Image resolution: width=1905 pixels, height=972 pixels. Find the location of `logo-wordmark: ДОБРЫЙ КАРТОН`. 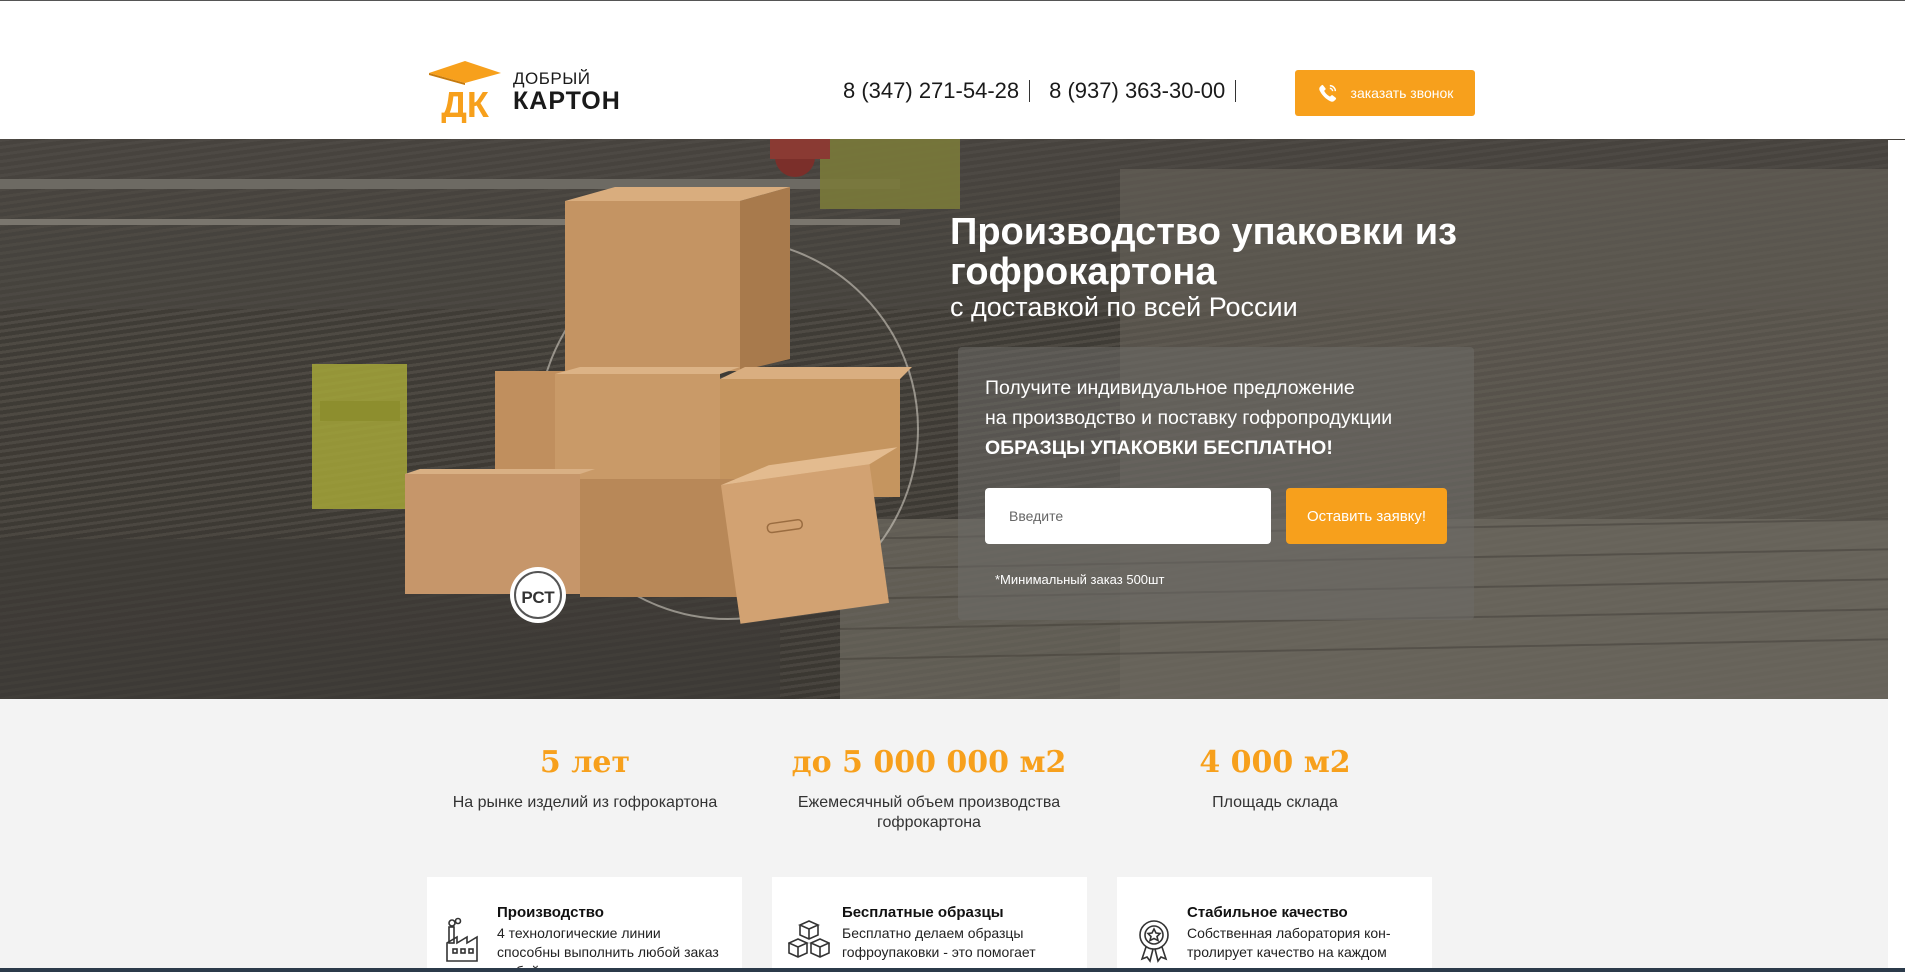

logo-wordmark: ДОБРЫЙ КАРТОН is located at coordinates (567, 92).